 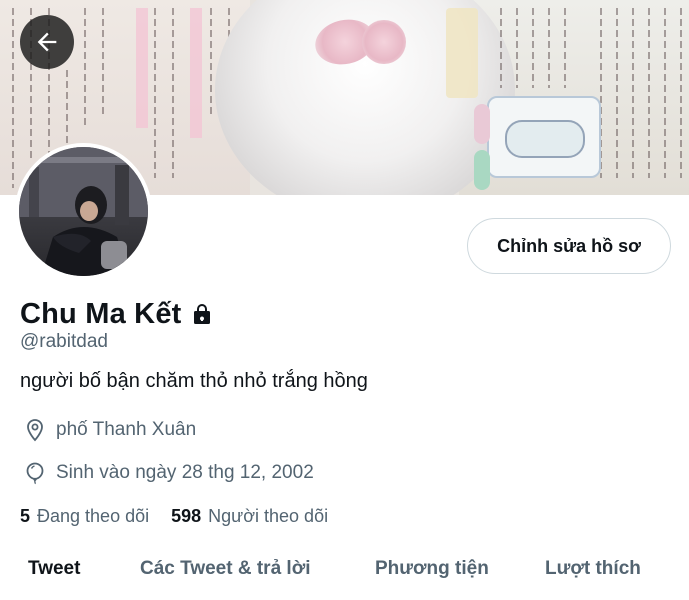 What do you see at coordinates (202, 314) in the screenshot?
I see `lock-icon` at bounding box center [202, 314].